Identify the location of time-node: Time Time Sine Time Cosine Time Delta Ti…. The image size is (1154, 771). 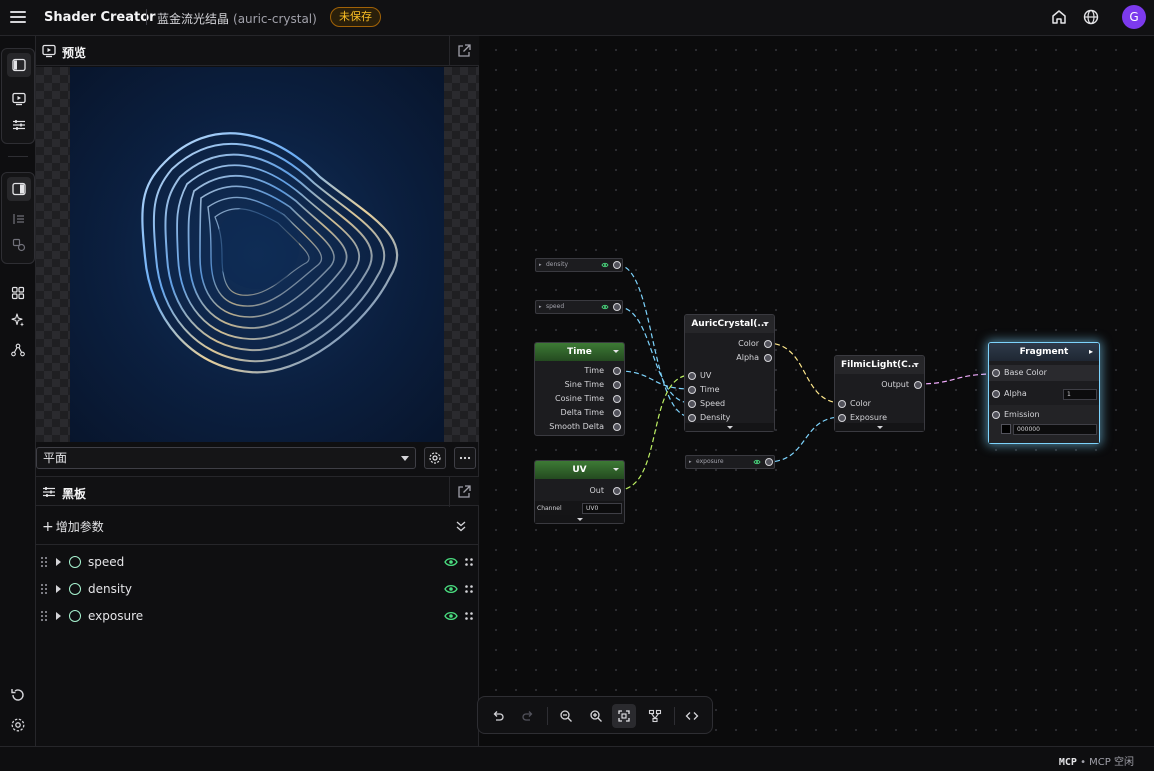
(579, 389).